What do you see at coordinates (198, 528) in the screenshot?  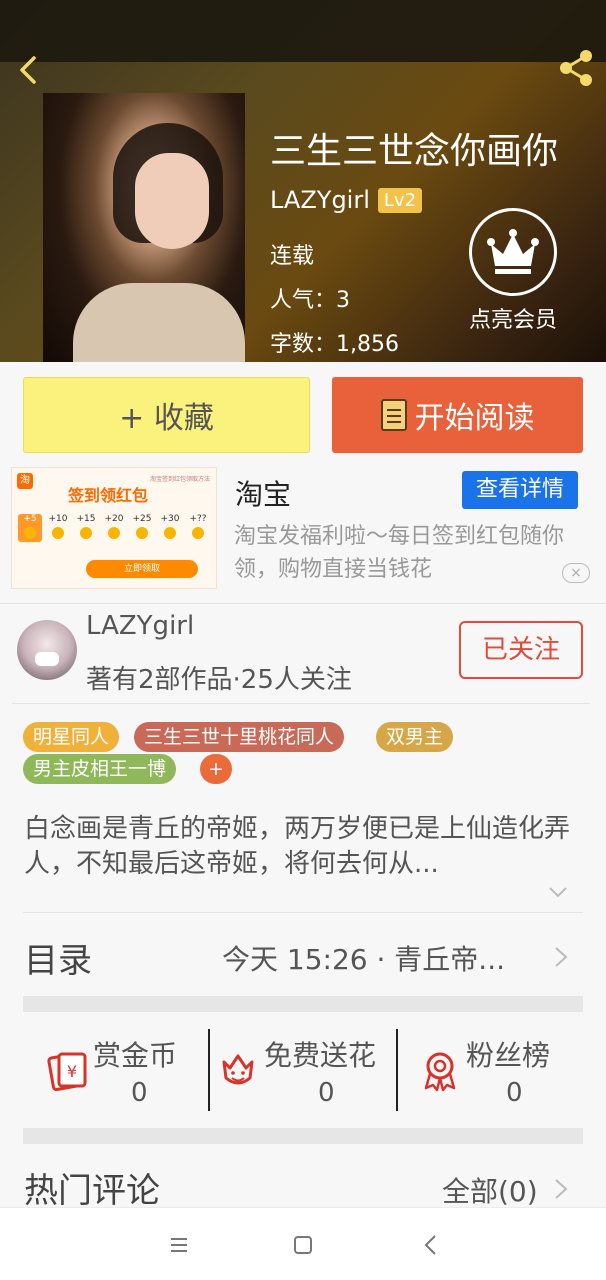 I see `ad-coin: +??` at bounding box center [198, 528].